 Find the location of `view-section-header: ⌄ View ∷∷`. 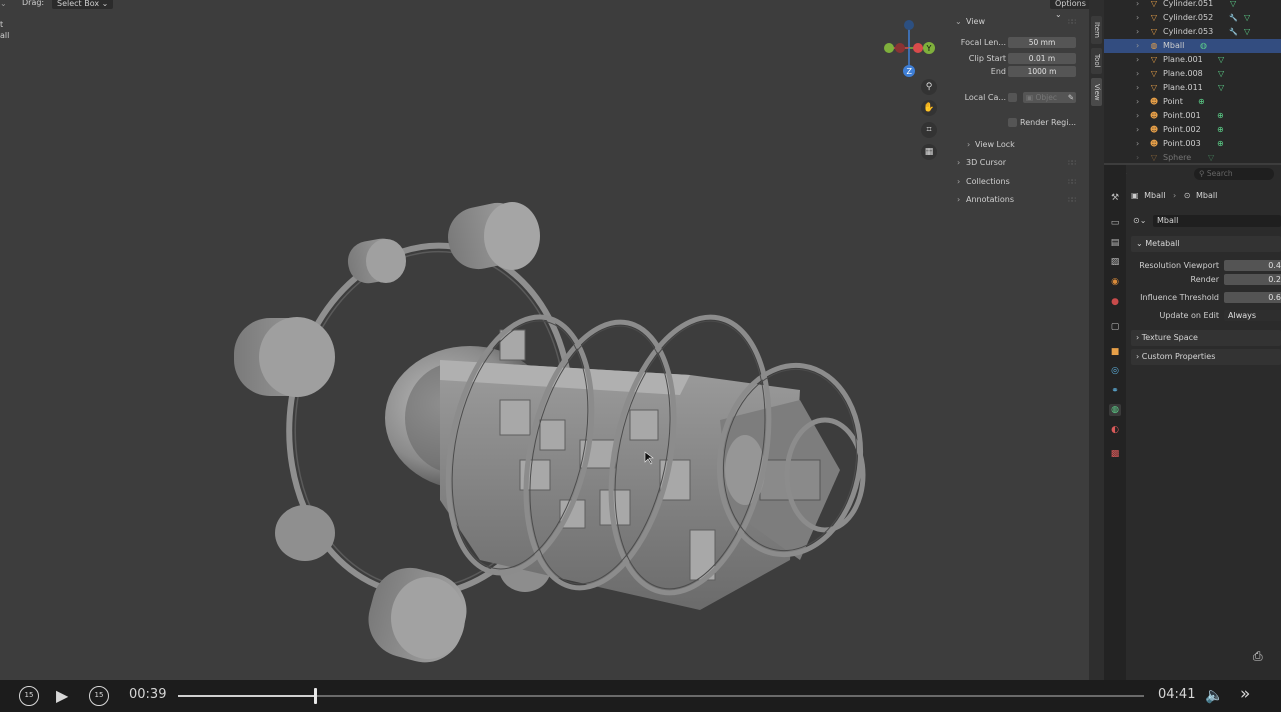

view-section-header: ⌄ View ∷∷ is located at coordinates (1017, 22).